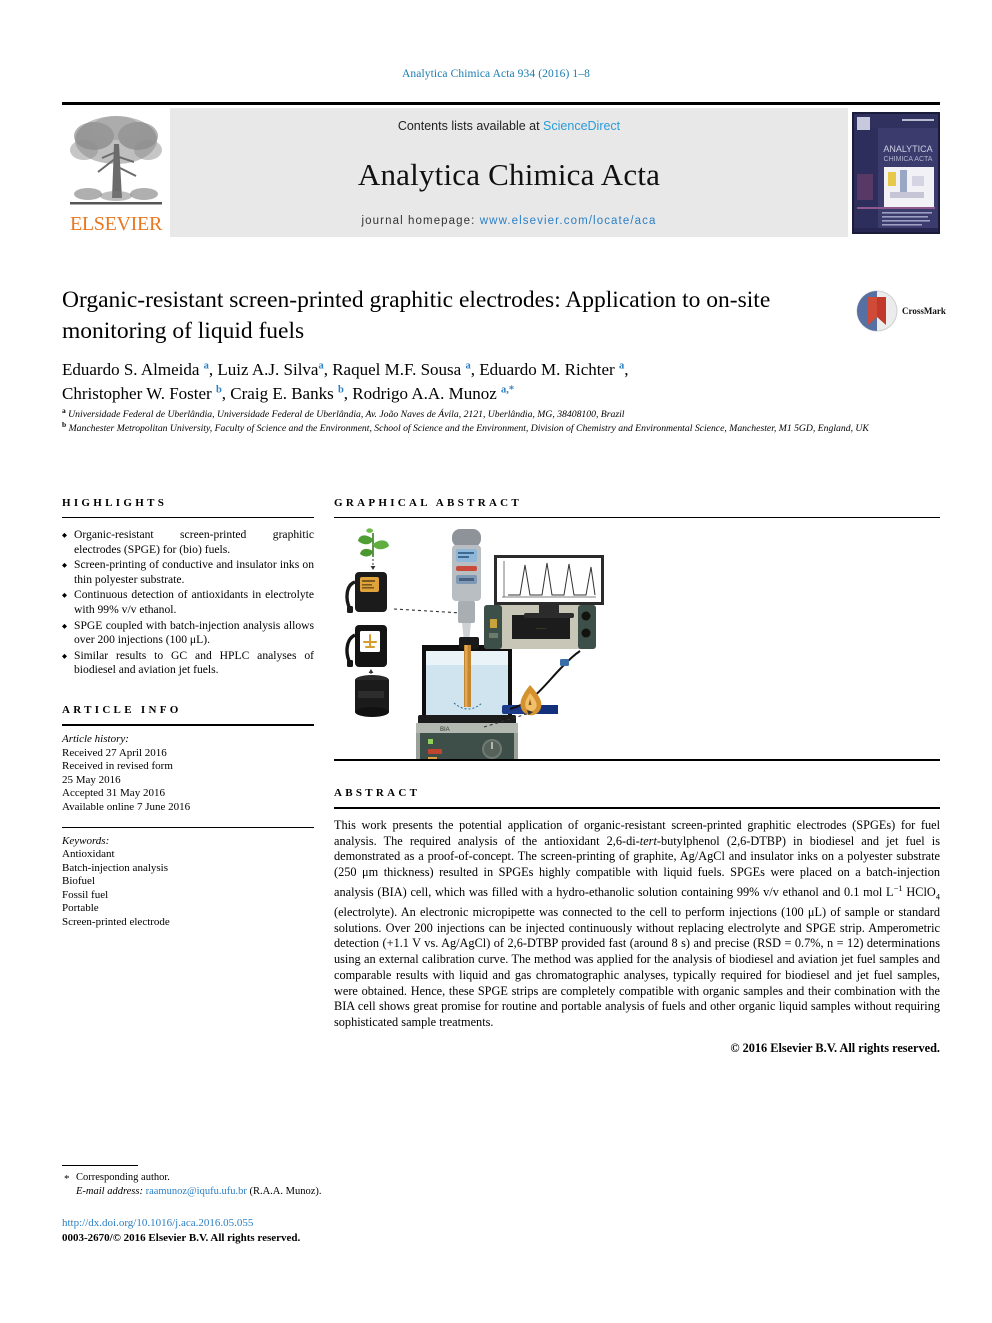 This screenshot has height=1323, width=992. I want to click on fuel-pump-biodiesel-icon, so click(366, 592).